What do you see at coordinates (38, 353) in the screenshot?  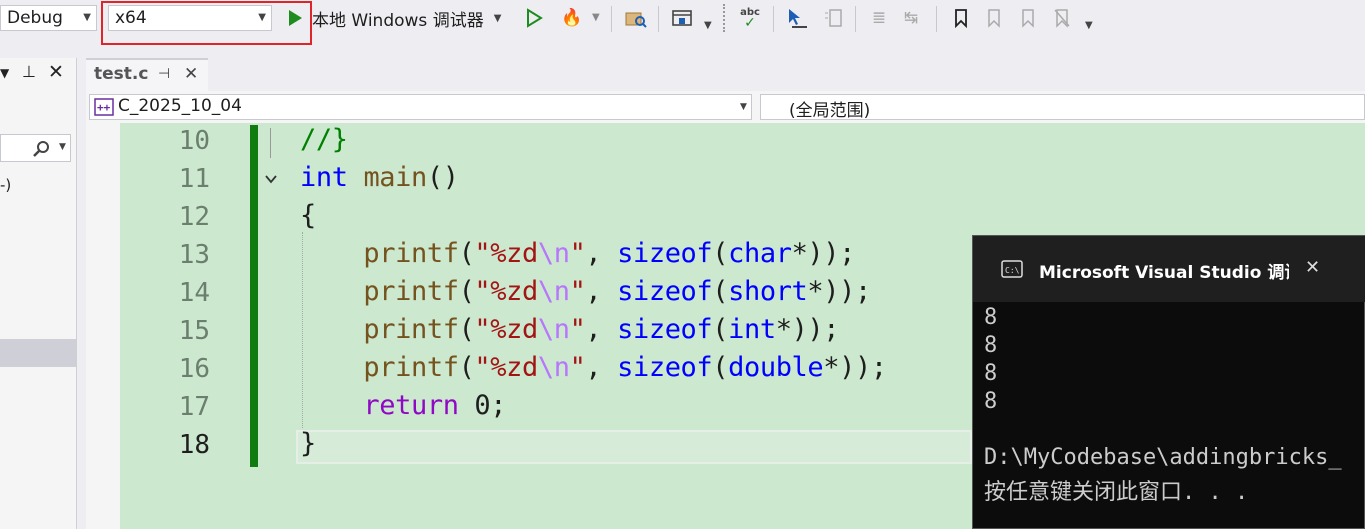 I see `selected-tree-row` at bounding box center [38, 353].